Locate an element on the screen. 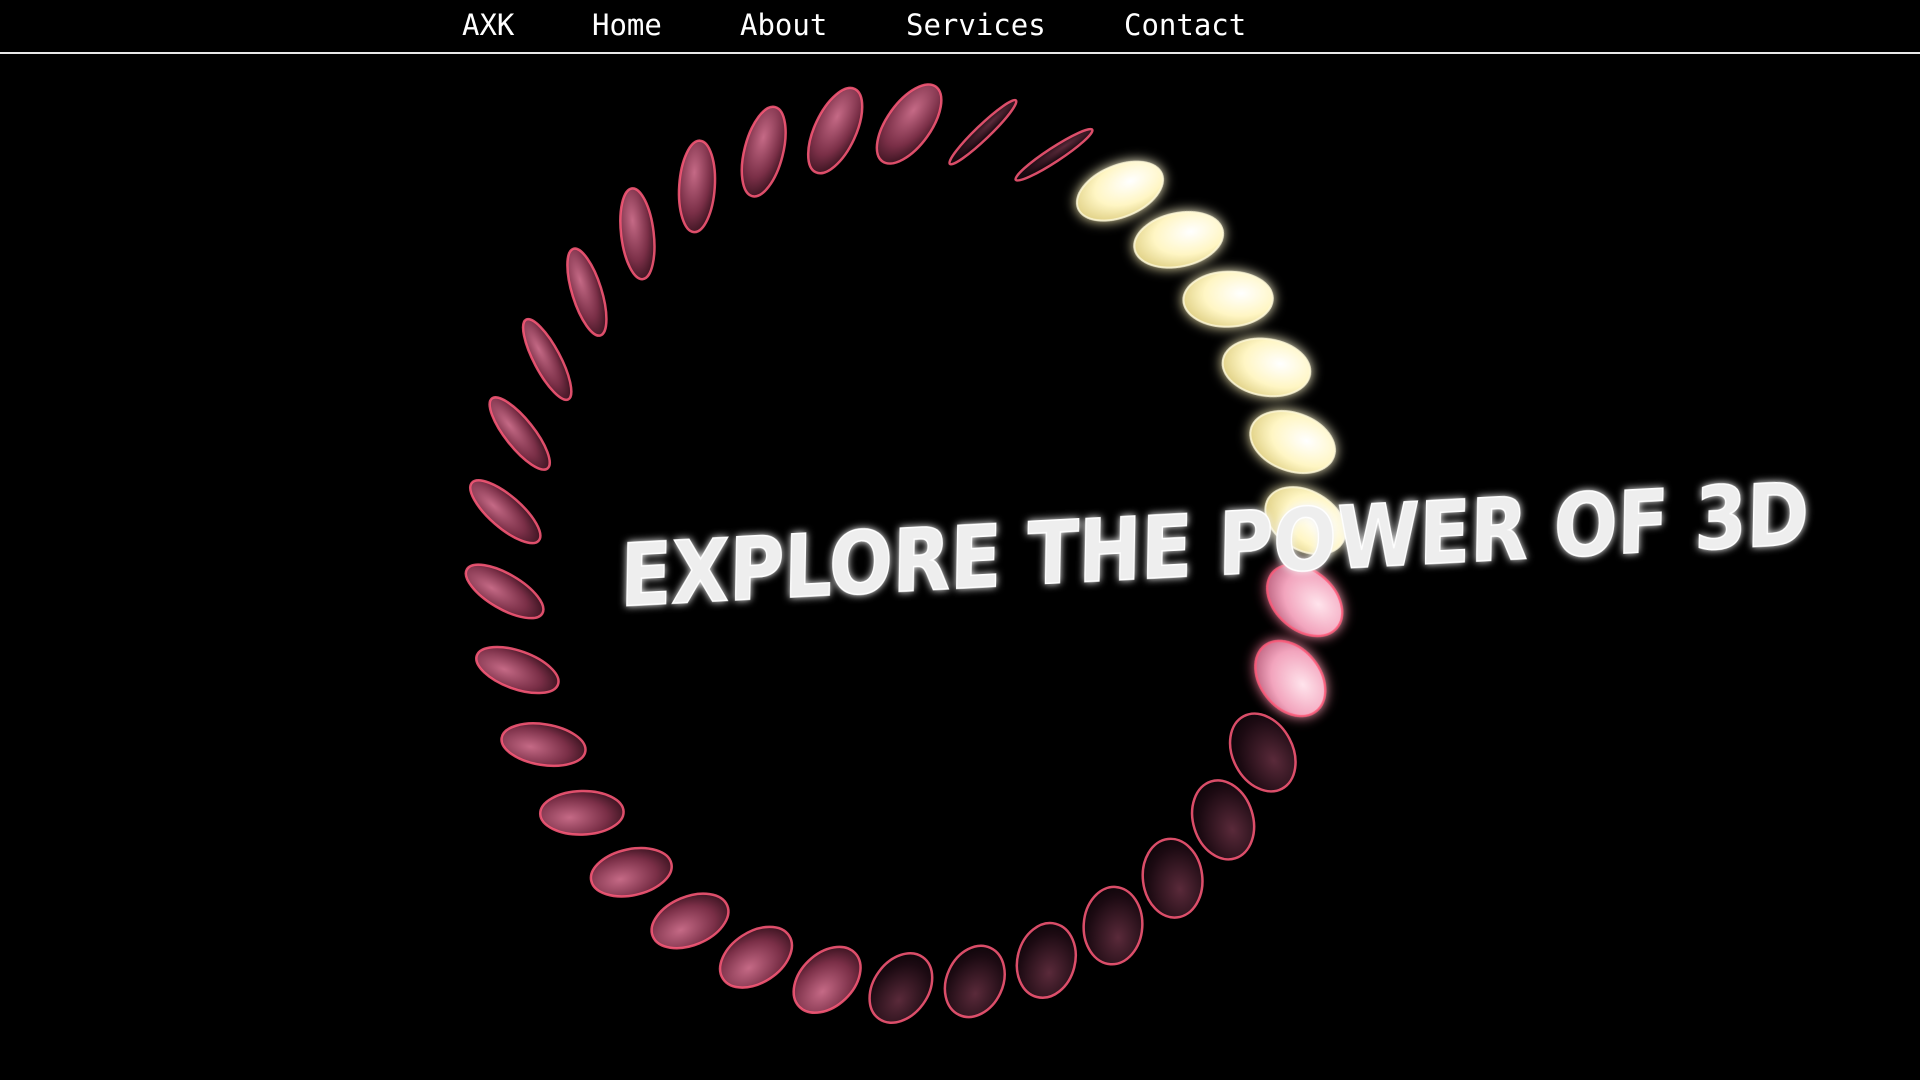  nav-link-services: Services is located at coordinates (976, 25).